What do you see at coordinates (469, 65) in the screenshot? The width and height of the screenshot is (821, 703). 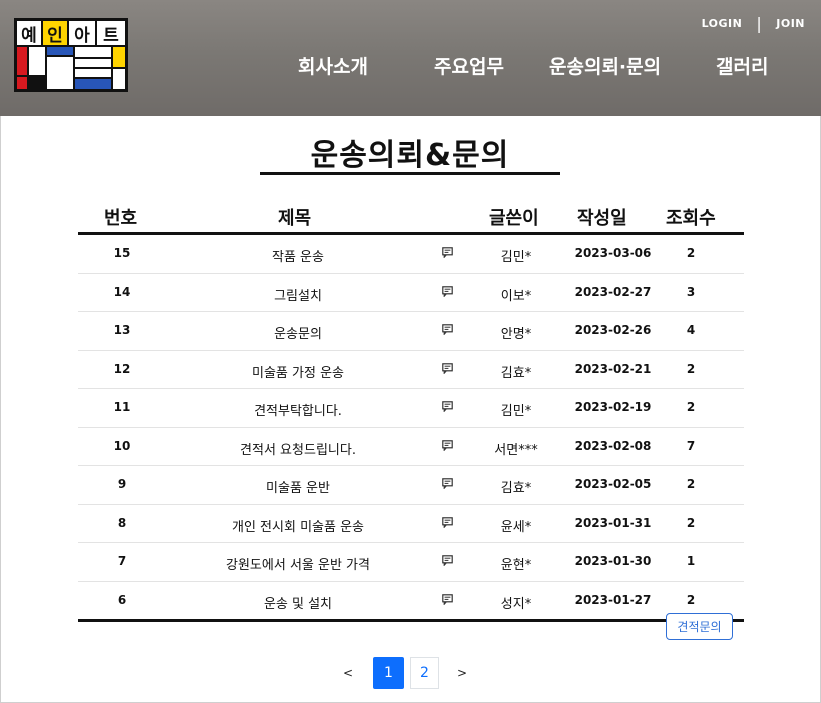 I see `nav-item-services: 주요업무` at bounding box center [469, 65].